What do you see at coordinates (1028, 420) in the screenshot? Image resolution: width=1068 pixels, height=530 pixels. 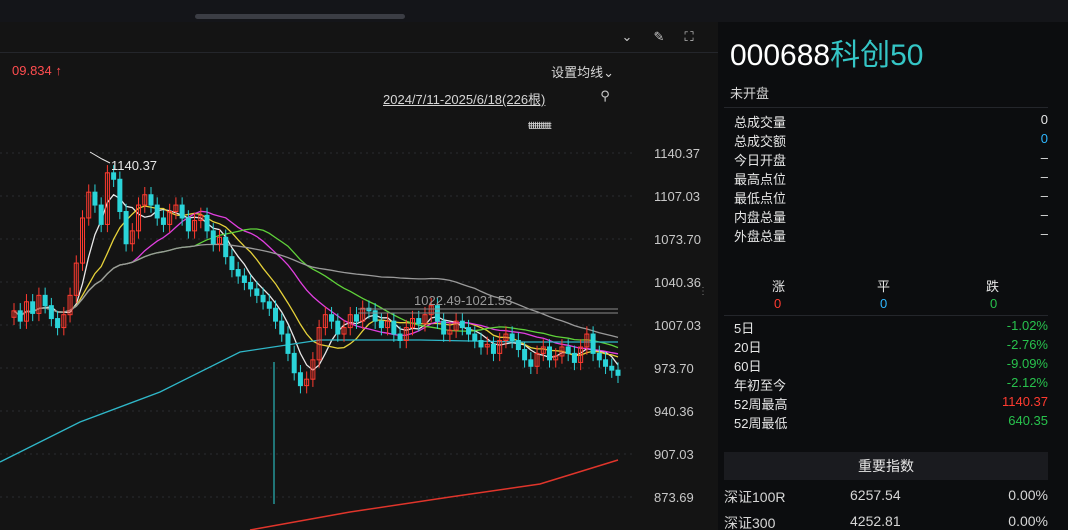 I see `performance-value: 640.35` at bounding box center [1028, 420].